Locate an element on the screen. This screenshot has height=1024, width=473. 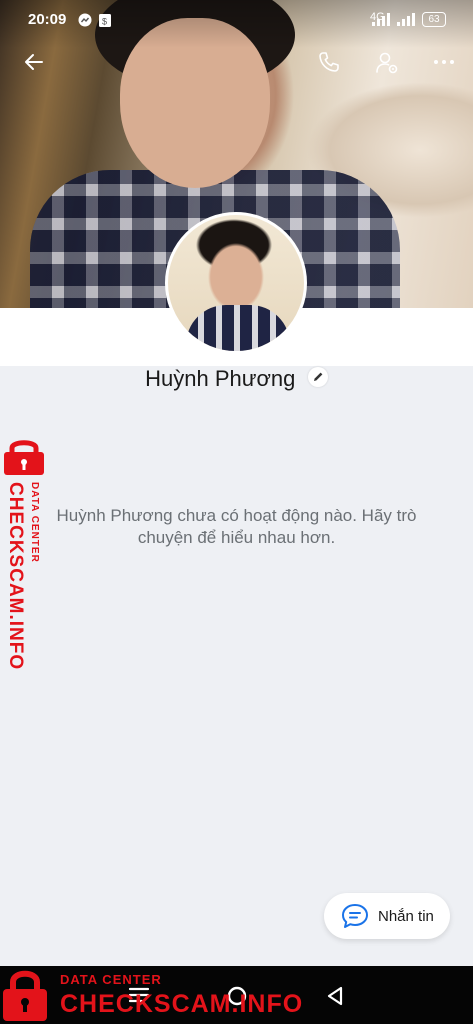
messenger-icon: $ is located at coordinates (94, 20).